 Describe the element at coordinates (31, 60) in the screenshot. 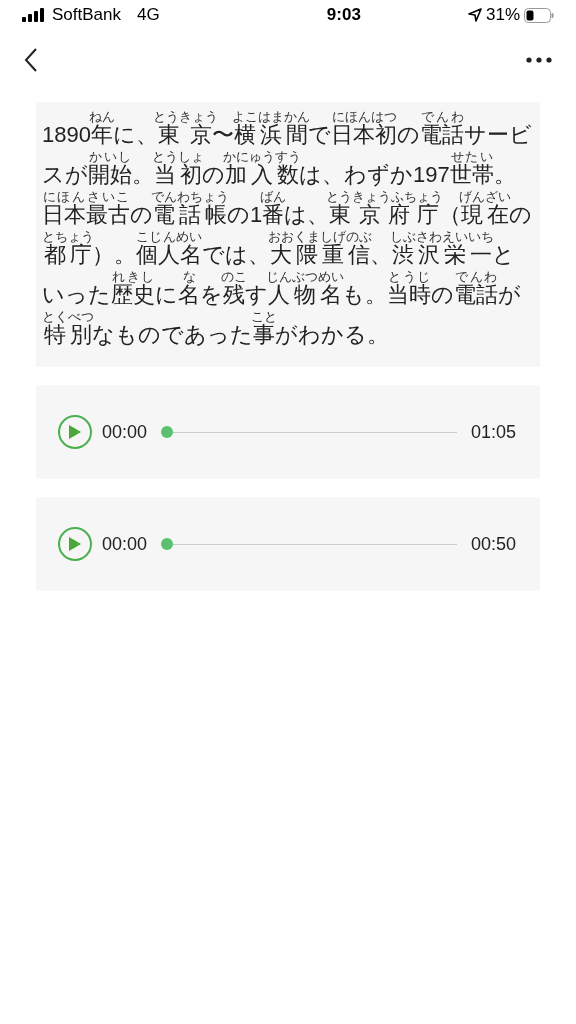

I see `back-button` at that location.